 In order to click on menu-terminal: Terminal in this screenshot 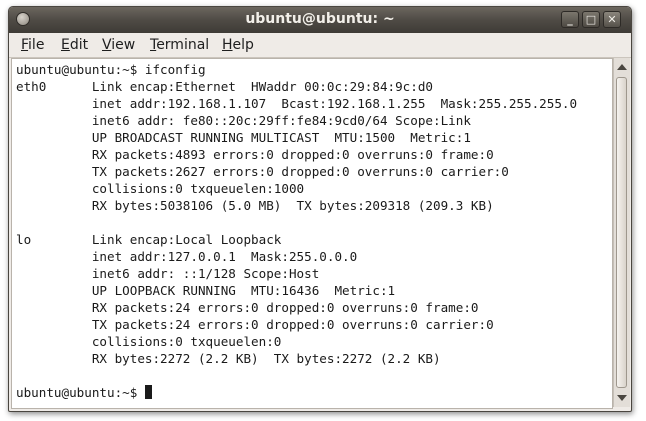, I will do `click(179, 45)`.